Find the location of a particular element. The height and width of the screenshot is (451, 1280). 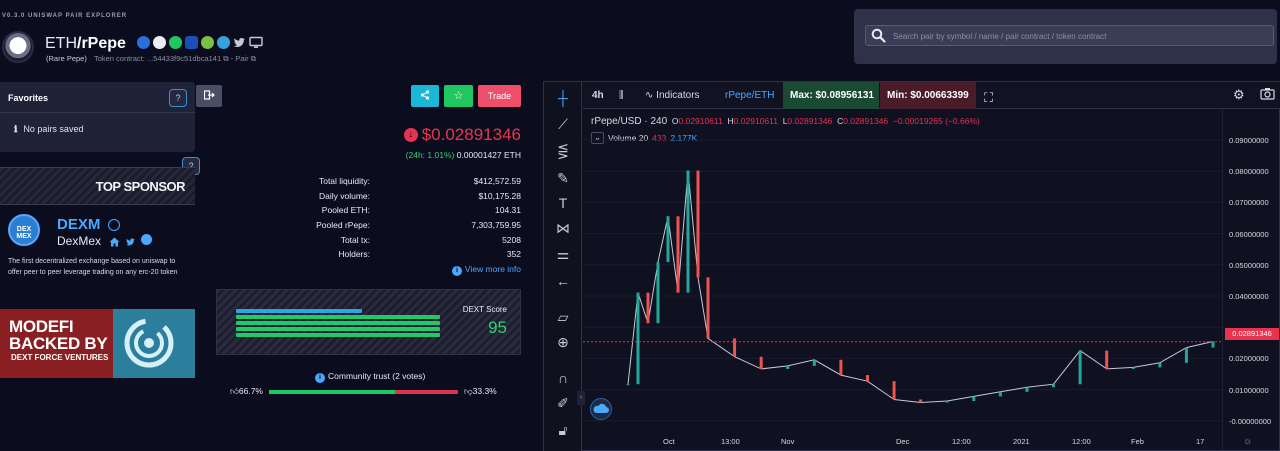

stat-value: $10,175.28 is located at coordinates (499, 195).